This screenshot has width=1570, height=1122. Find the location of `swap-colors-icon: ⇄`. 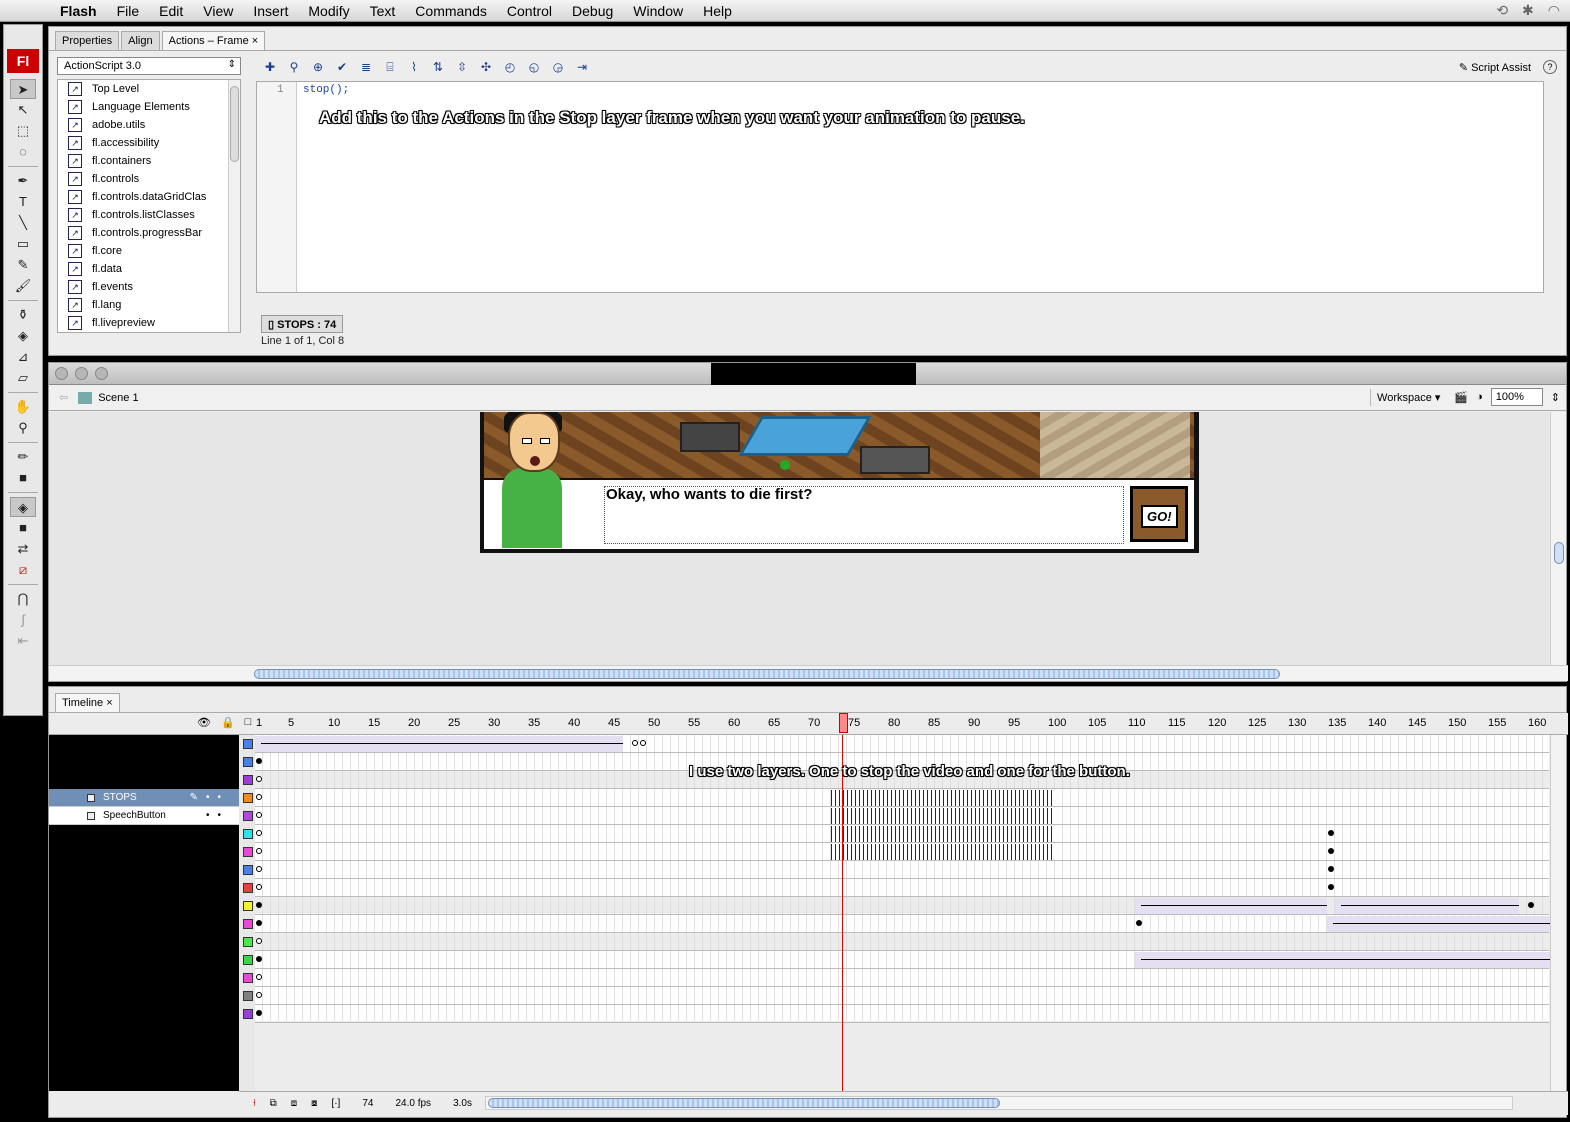

swap-colors-icon: ⇄ is located at coordinates (23, 549).